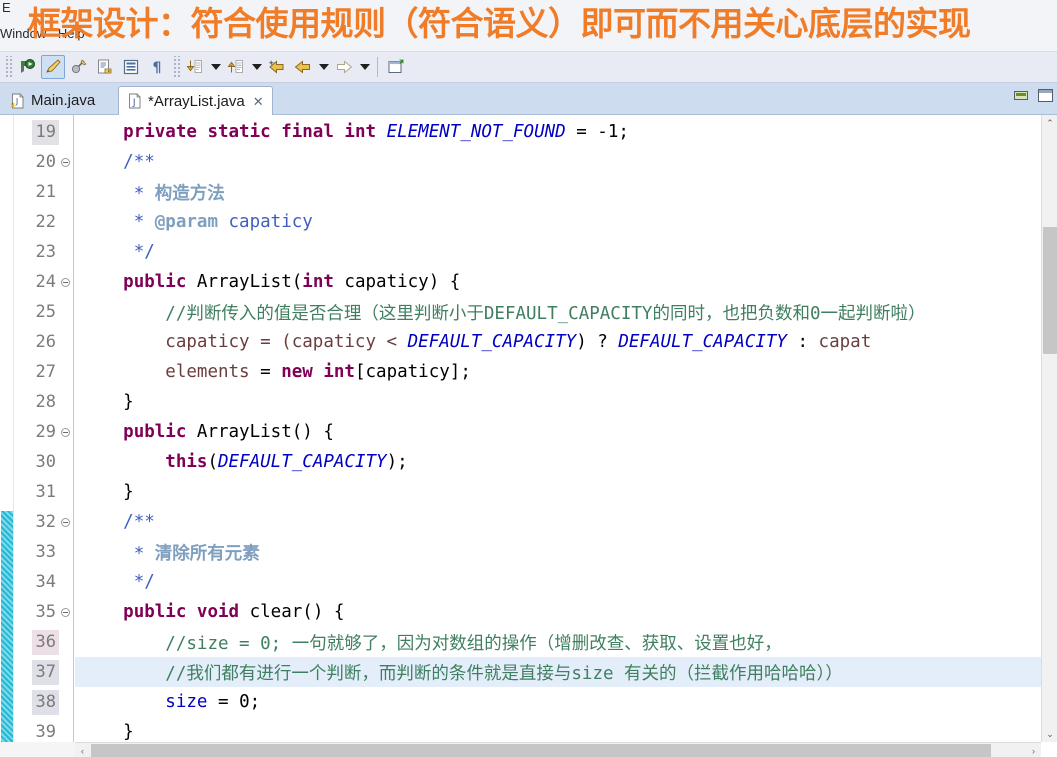  What do you see at coordinates (53, 67) in the screenshot?
I see `highlight-pen-icon` at bounding box center [53, 67].